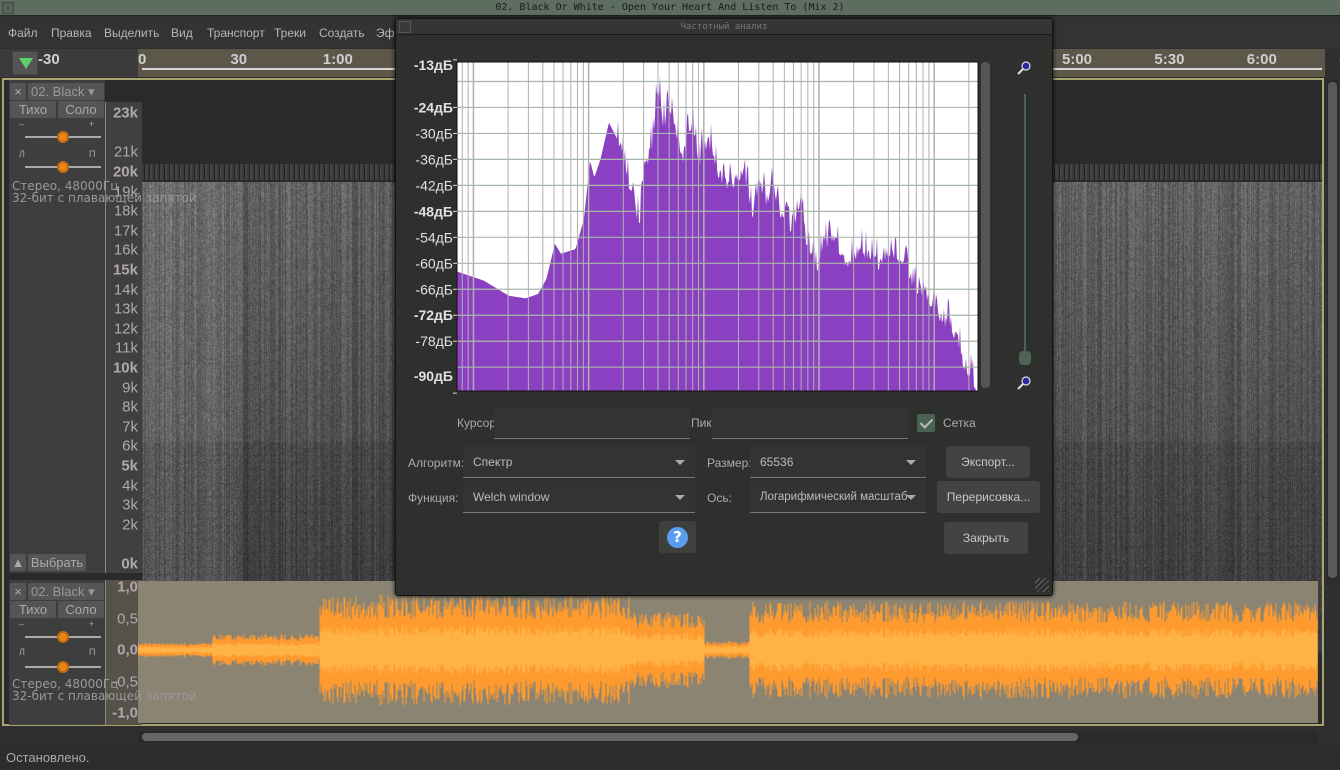 The image size is (1340, 770). I want to click on frequency-tick-label: 17k, so click(125, 231).